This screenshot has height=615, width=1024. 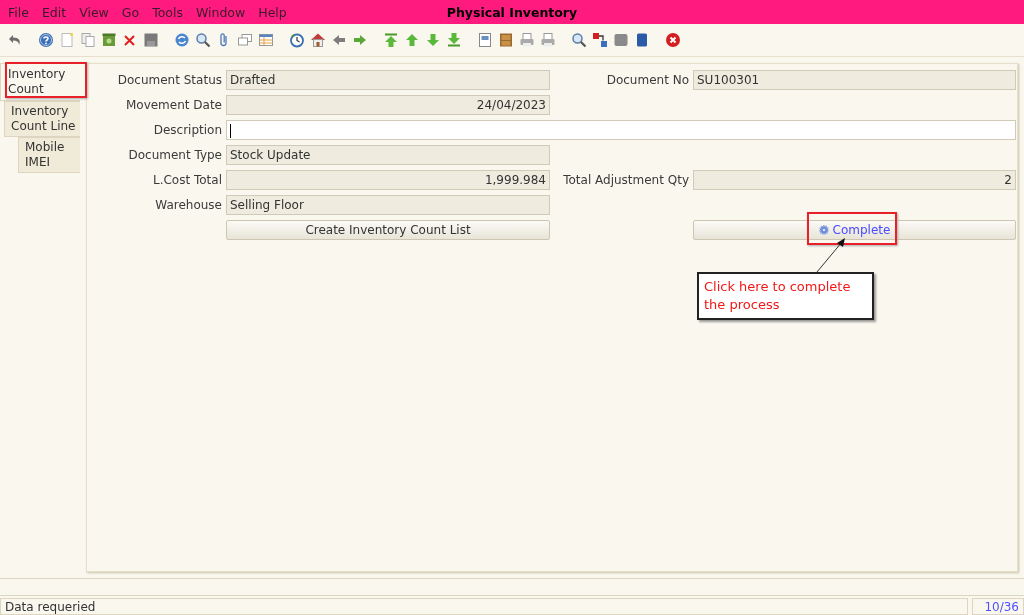 I want to click on field-value: 2, so click(x=854, y=180).